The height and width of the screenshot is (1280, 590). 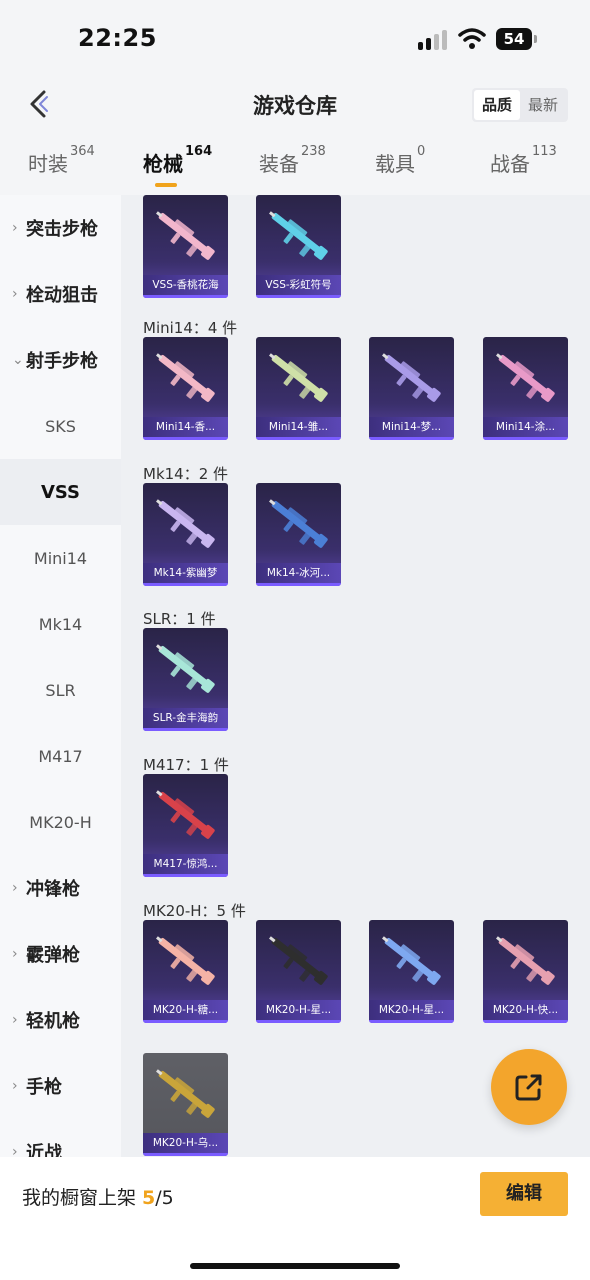 I want to click on sidebar-item-label: 冲锋枪, so click(x=53, y=889).